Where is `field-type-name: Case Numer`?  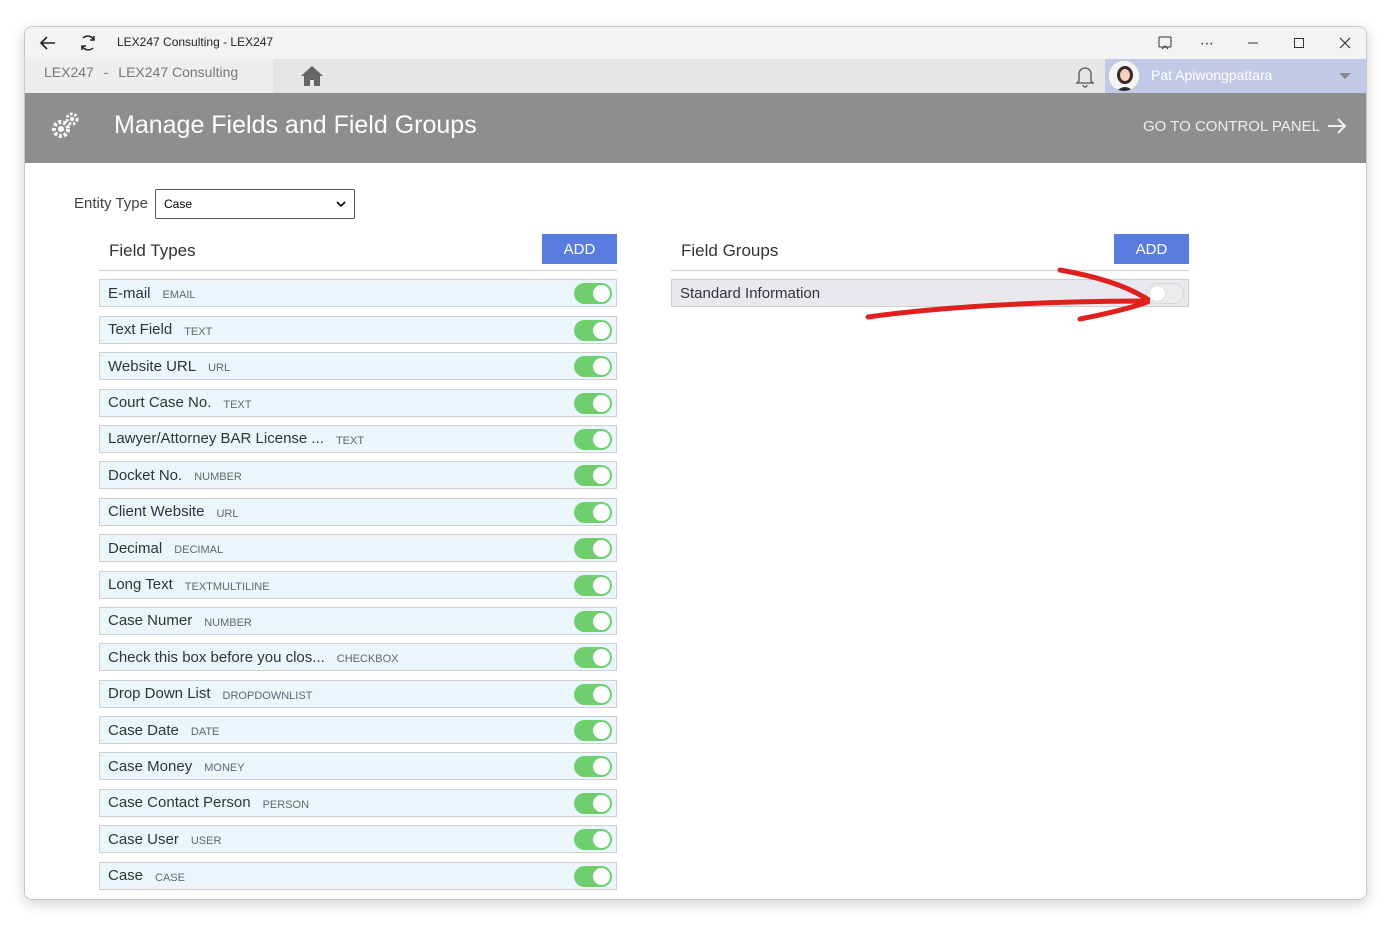
field-type-name: Case Numer is located at coordinates (150, 621).